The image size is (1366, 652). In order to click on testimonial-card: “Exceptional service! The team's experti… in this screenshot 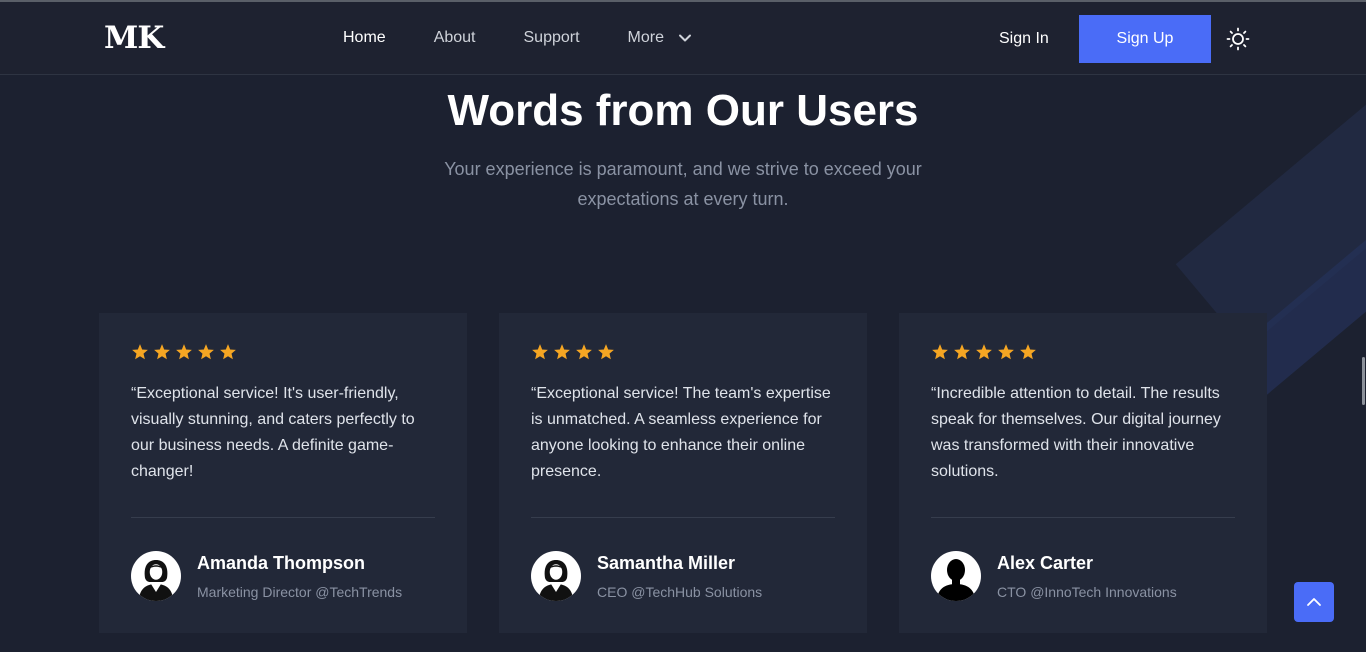, I will do `click(683, 473)`.